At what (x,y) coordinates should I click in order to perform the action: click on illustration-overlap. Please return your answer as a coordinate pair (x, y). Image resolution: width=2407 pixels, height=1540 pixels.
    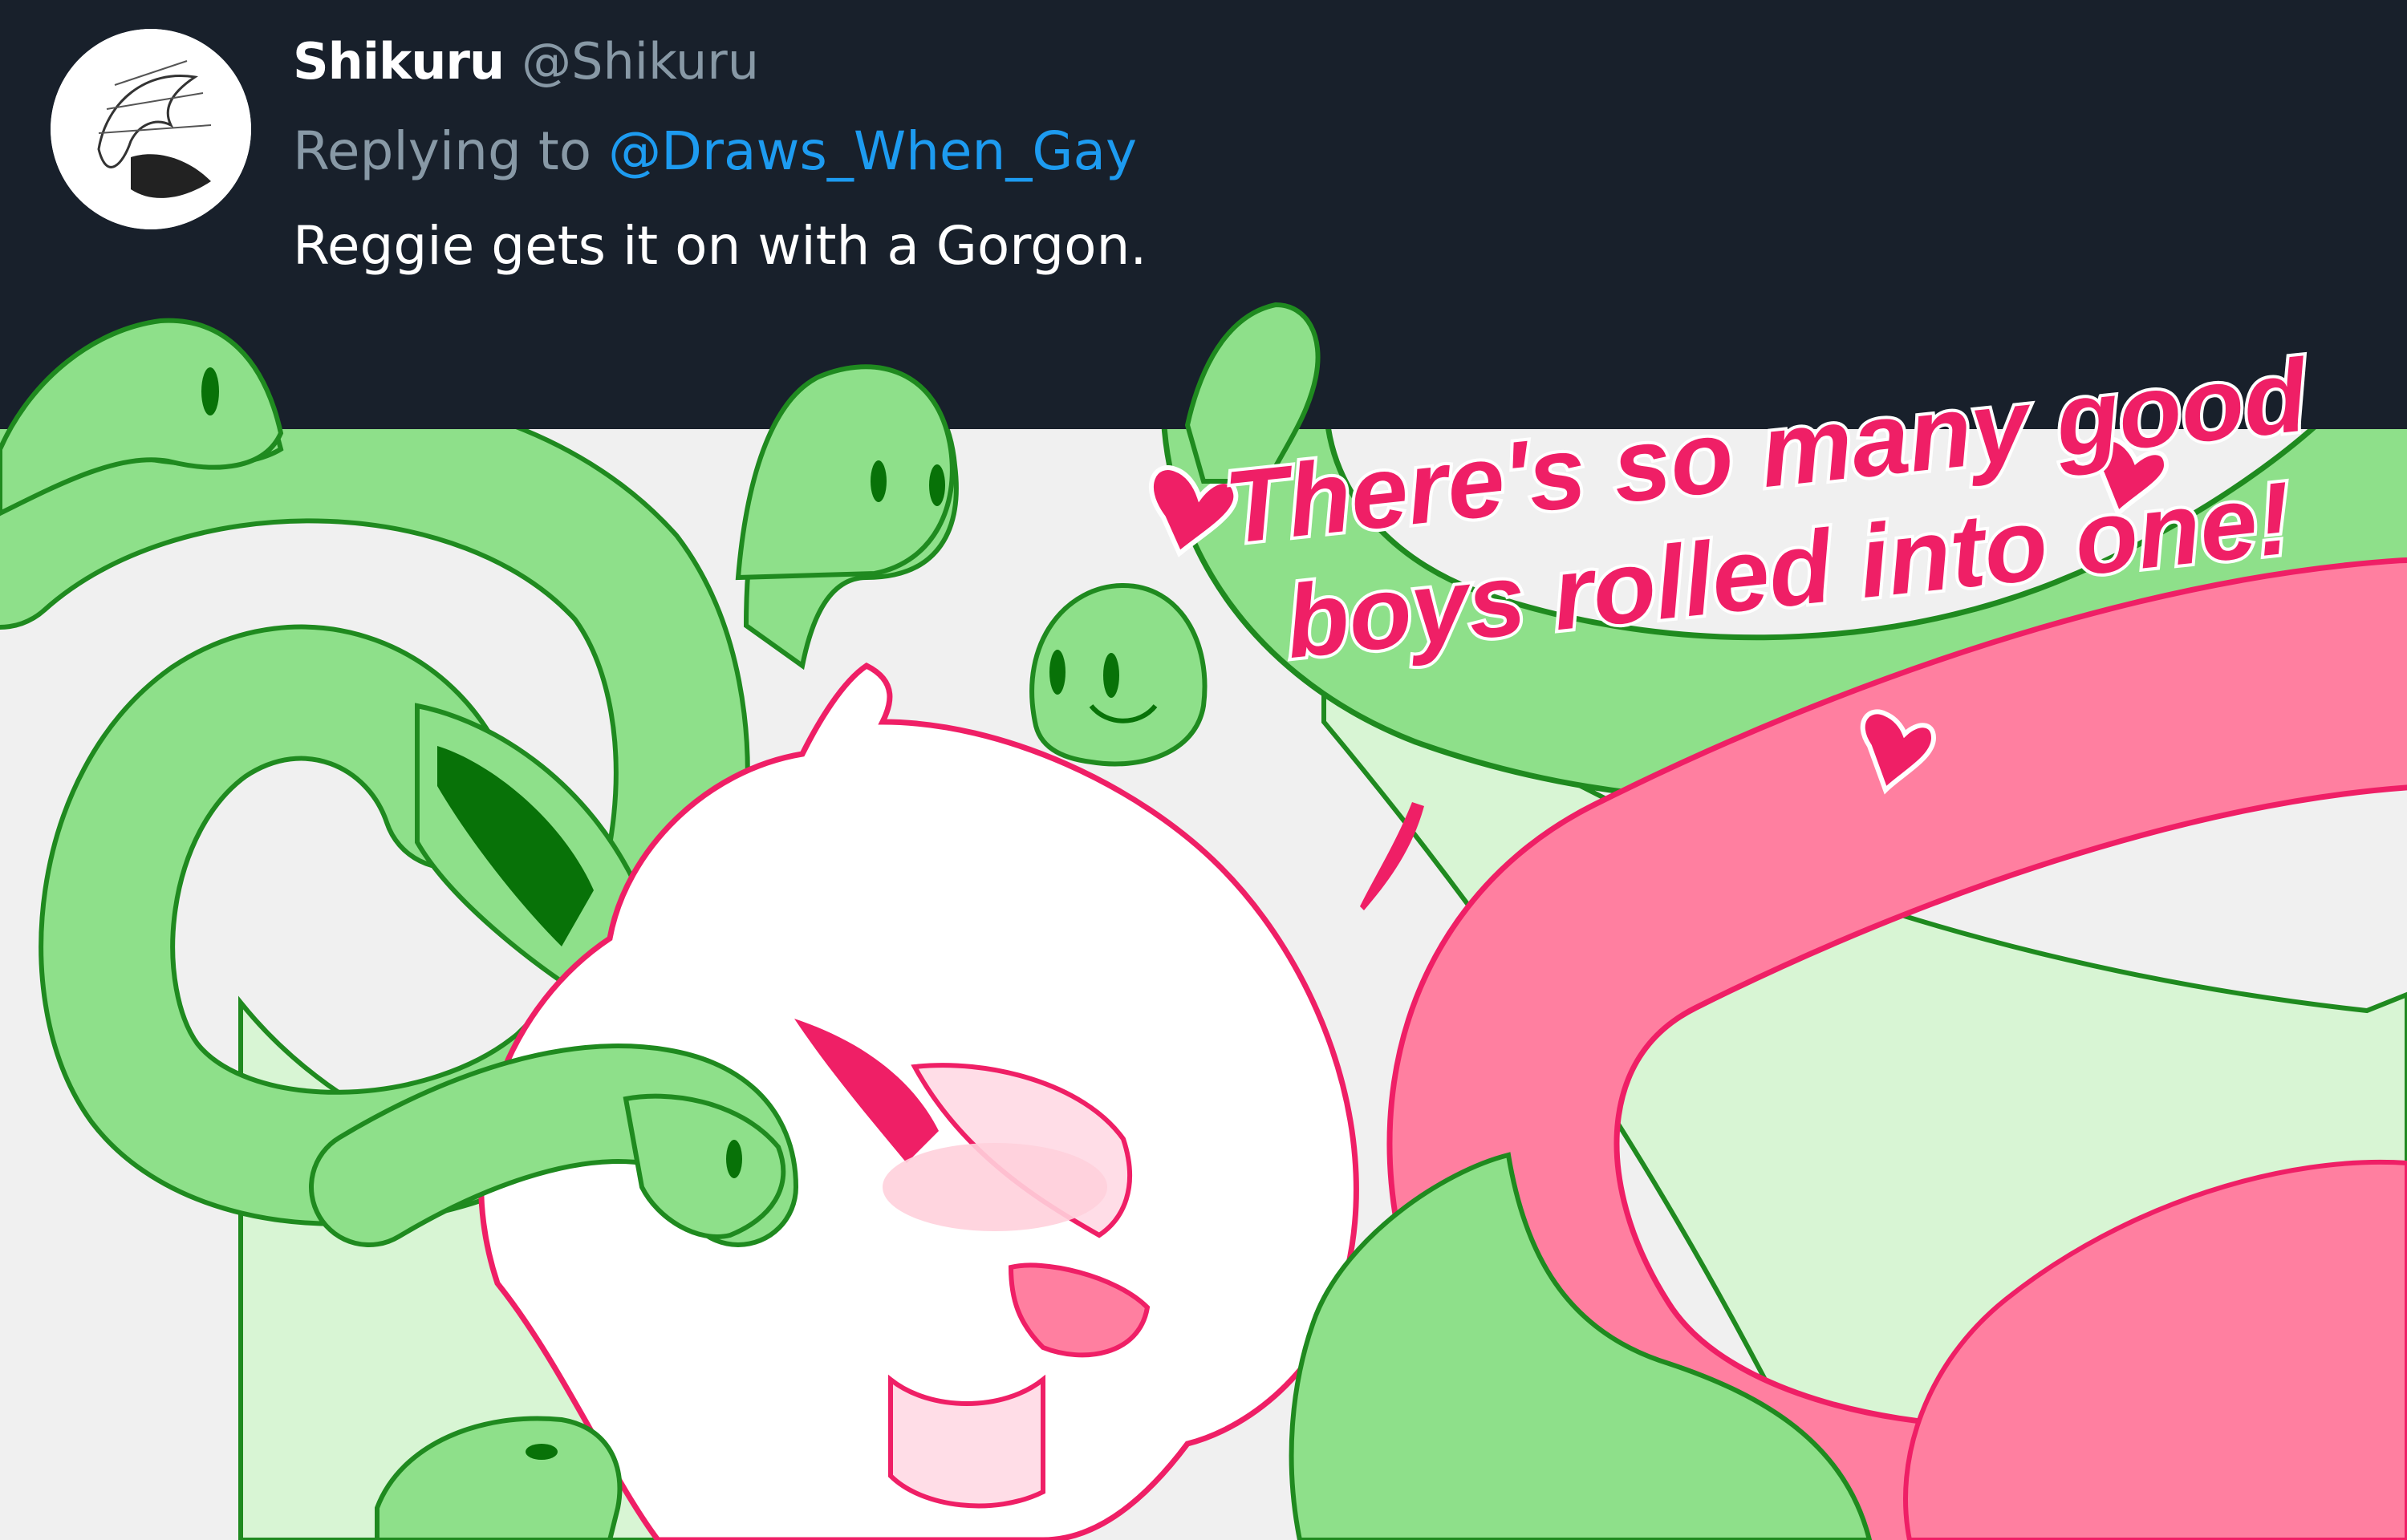
    Looking at the image, I should click on (661, 441).